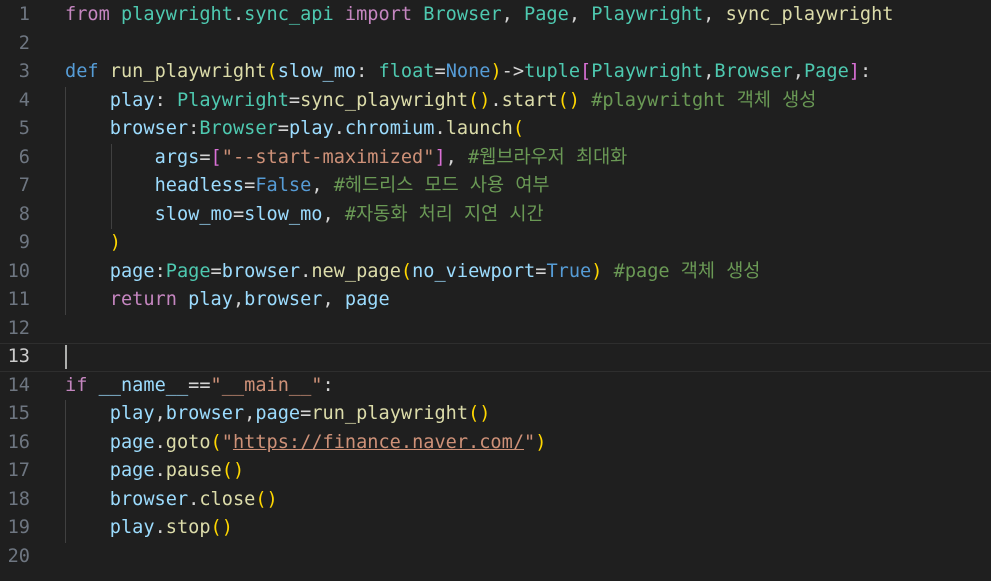 Image resolution: width=991 pixels, height=581 pixels. I want to click on line-number: 11, so click(18, 299).